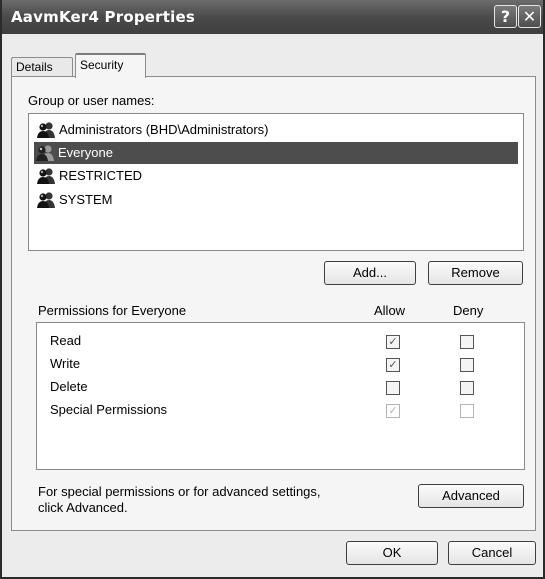 The width and height of the screenshot is (545, 579). What do you see at coordinates (110, 65) in the screenshot?
I see `tab-security: Security` at bounding box center [110, 65].